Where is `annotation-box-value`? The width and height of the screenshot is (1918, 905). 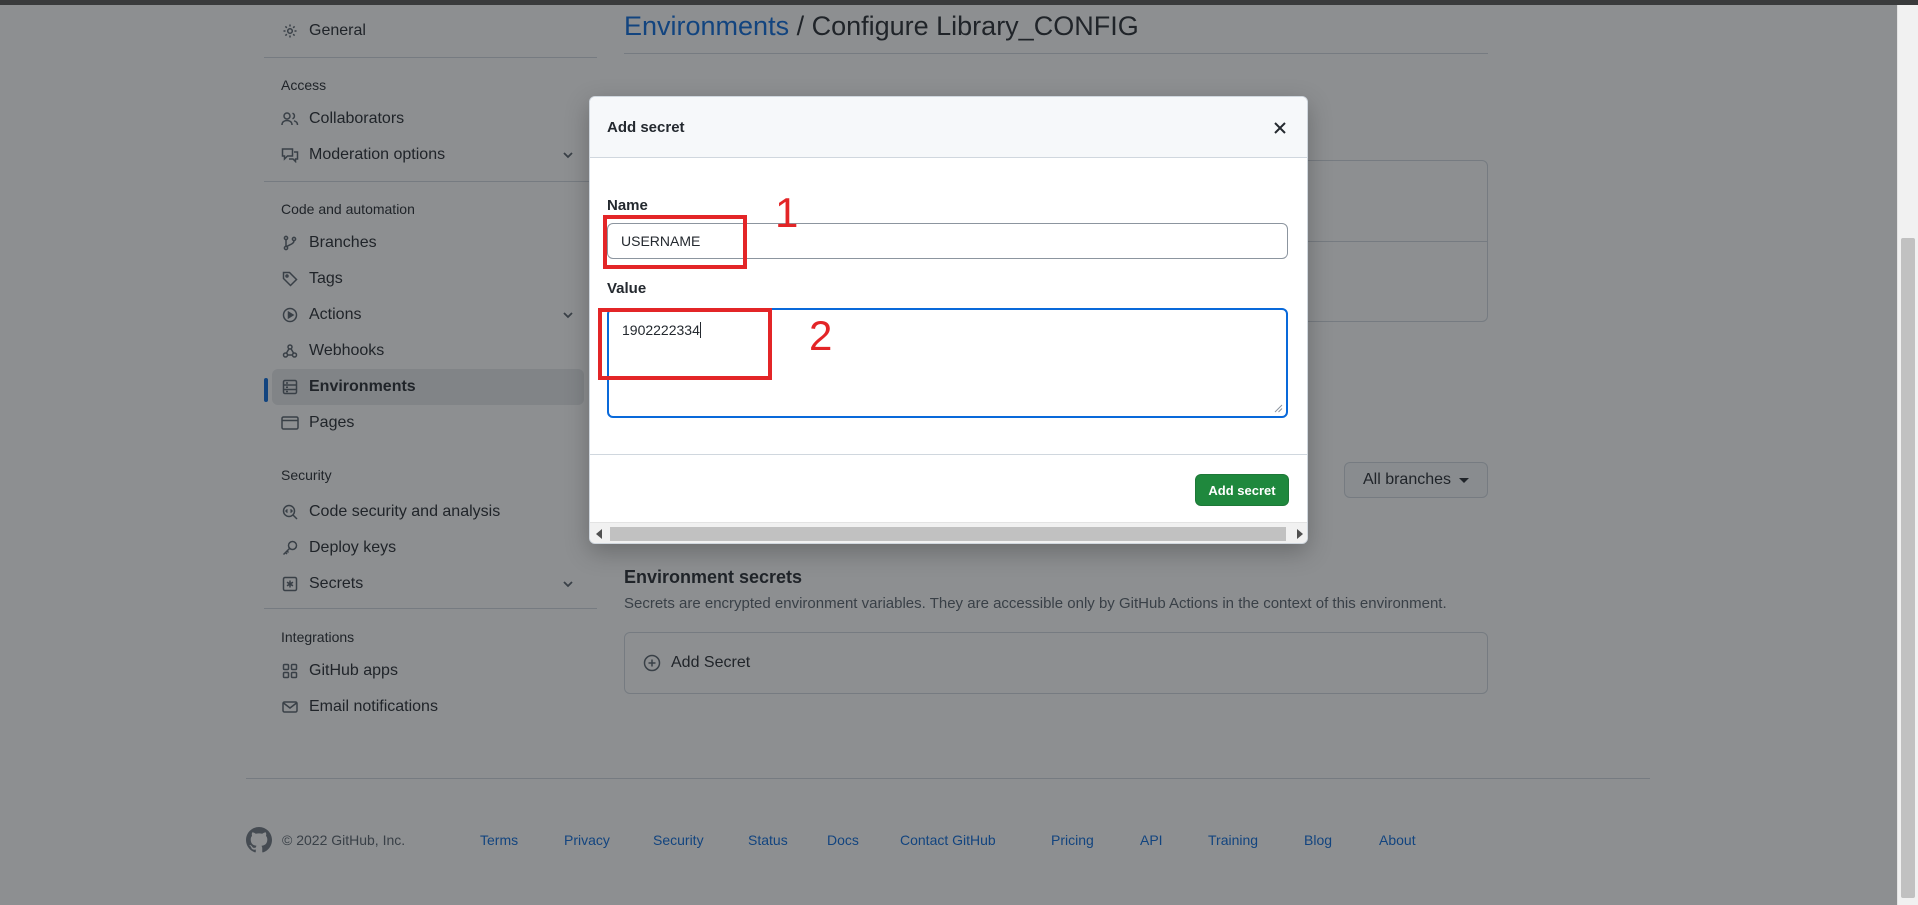
annotation-box-value is located at coordinates (685, 344).